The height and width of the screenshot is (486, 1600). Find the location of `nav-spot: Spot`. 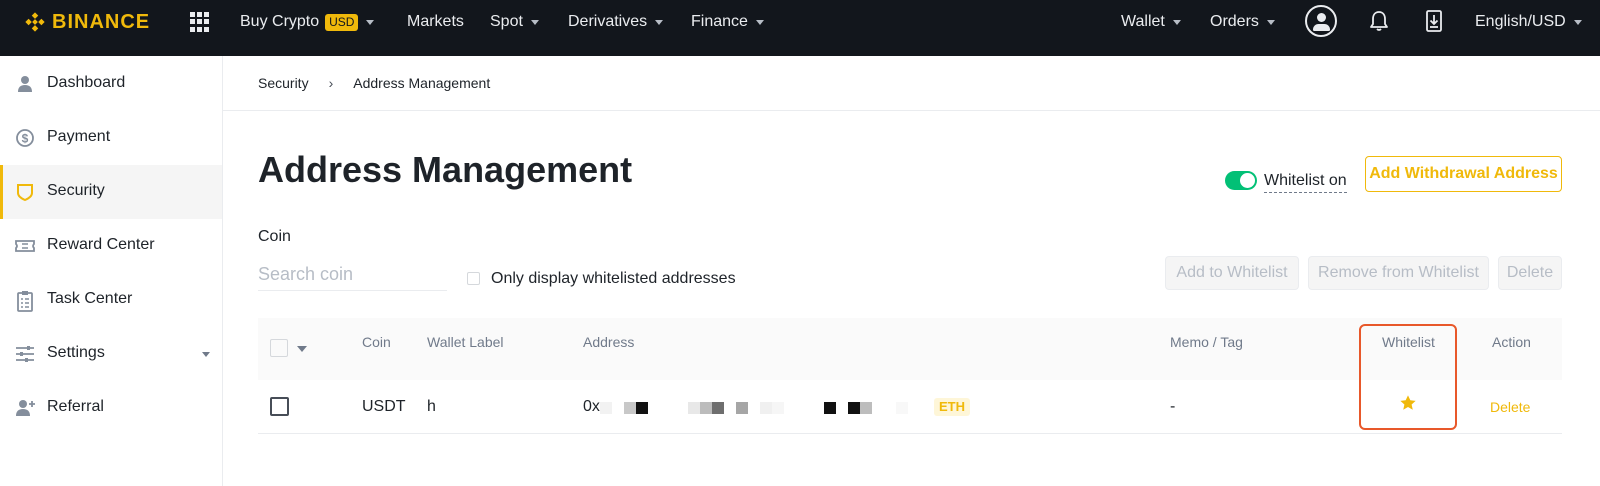

nav-spot: Spot is located at coordinates (514, 22).